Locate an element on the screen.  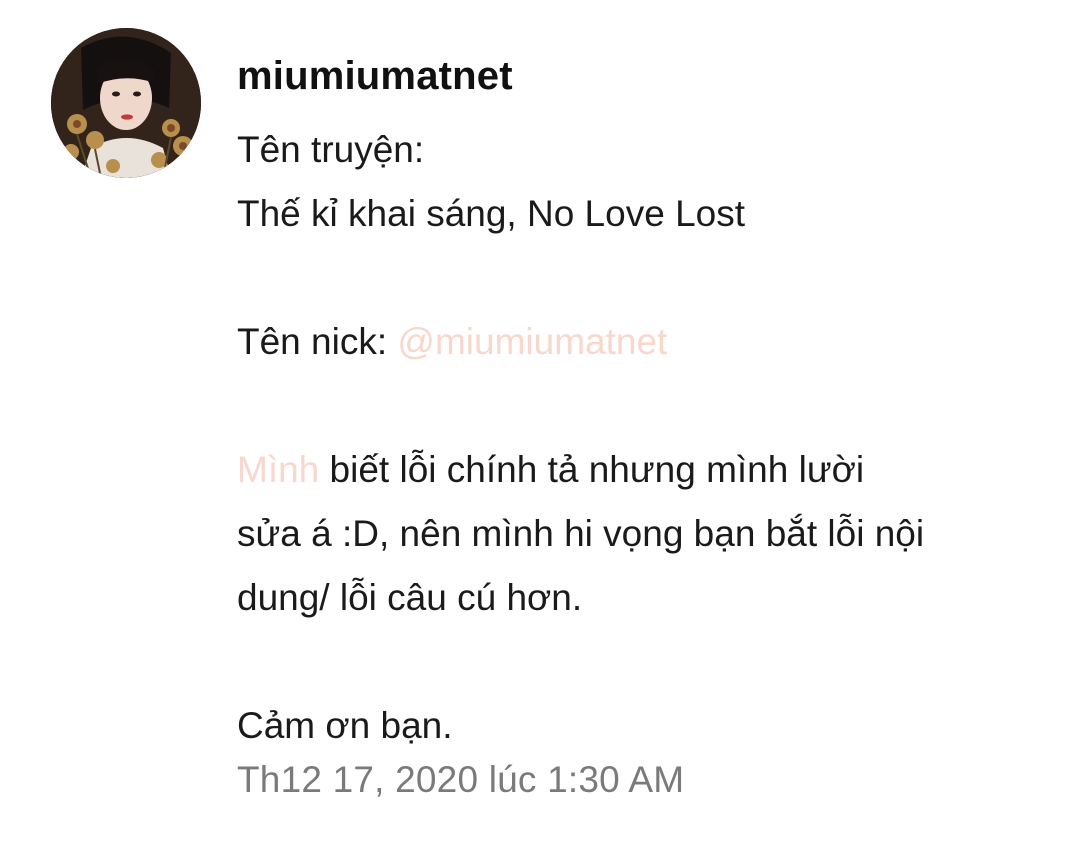
message-timestamp: Th12 17, 2020 lúc 1:30 AM is located at coordinates (461, 779).